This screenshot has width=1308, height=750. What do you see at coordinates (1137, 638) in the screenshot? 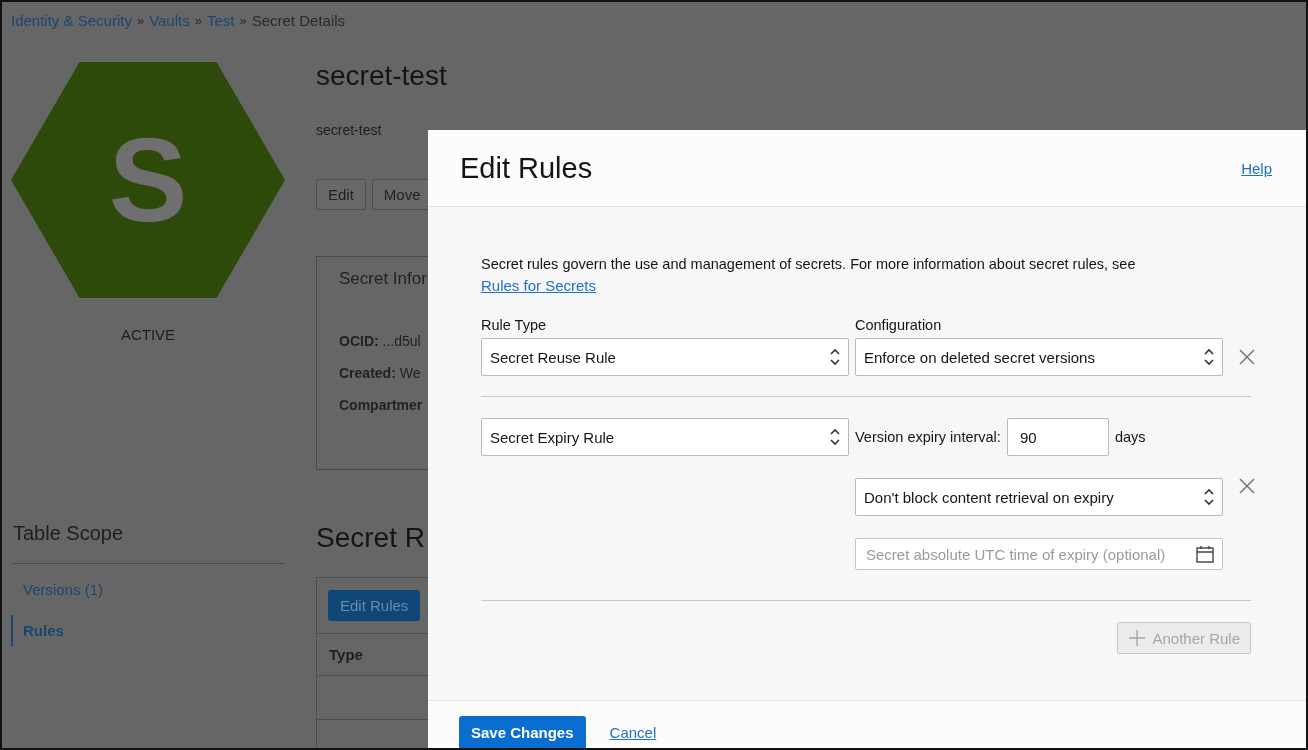
I see `plus-icon` at bounding box center [1137, 638].